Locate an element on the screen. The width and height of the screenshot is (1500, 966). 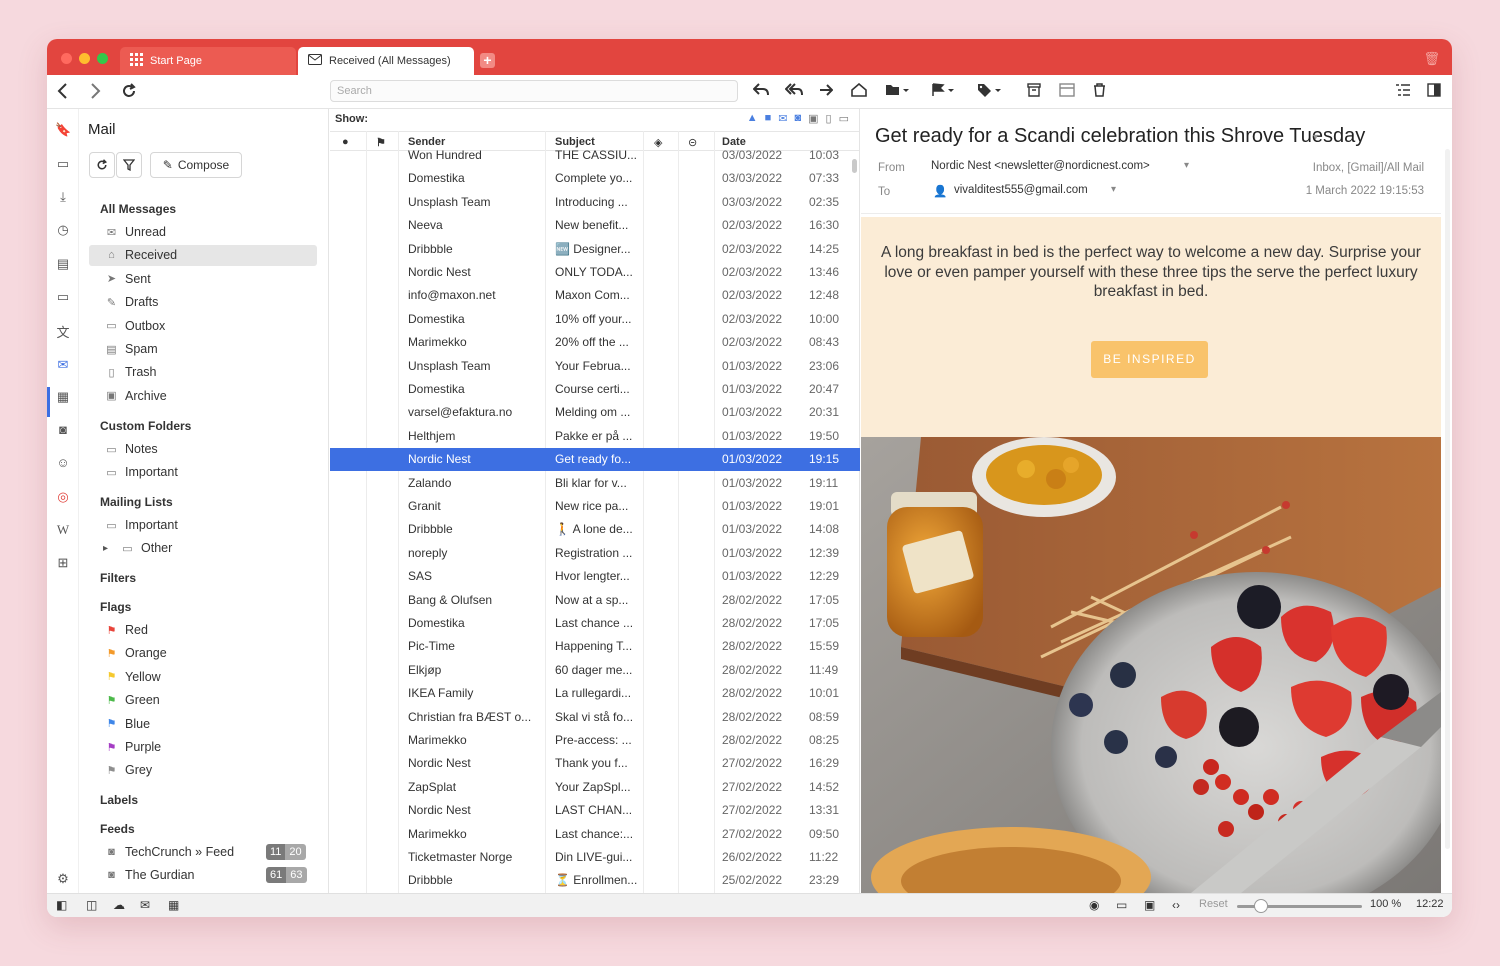
images-icon: ▣ is located at coordinates (1149, 905).